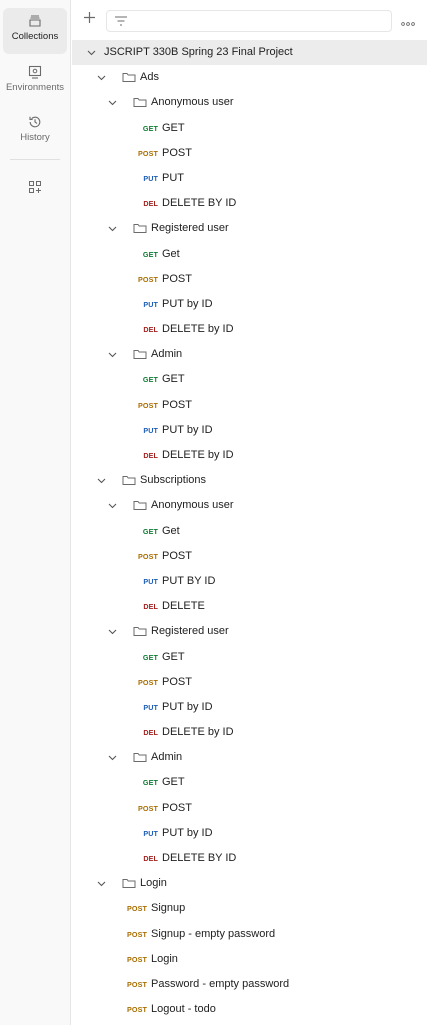 This screenshot has height=1025, width=427. What do you see at coordinates (198, 52) in the screenshot?
I see `collection-name: JSCRIPT 330B Spring 23 Final Project` at bounding box center [198, 52].